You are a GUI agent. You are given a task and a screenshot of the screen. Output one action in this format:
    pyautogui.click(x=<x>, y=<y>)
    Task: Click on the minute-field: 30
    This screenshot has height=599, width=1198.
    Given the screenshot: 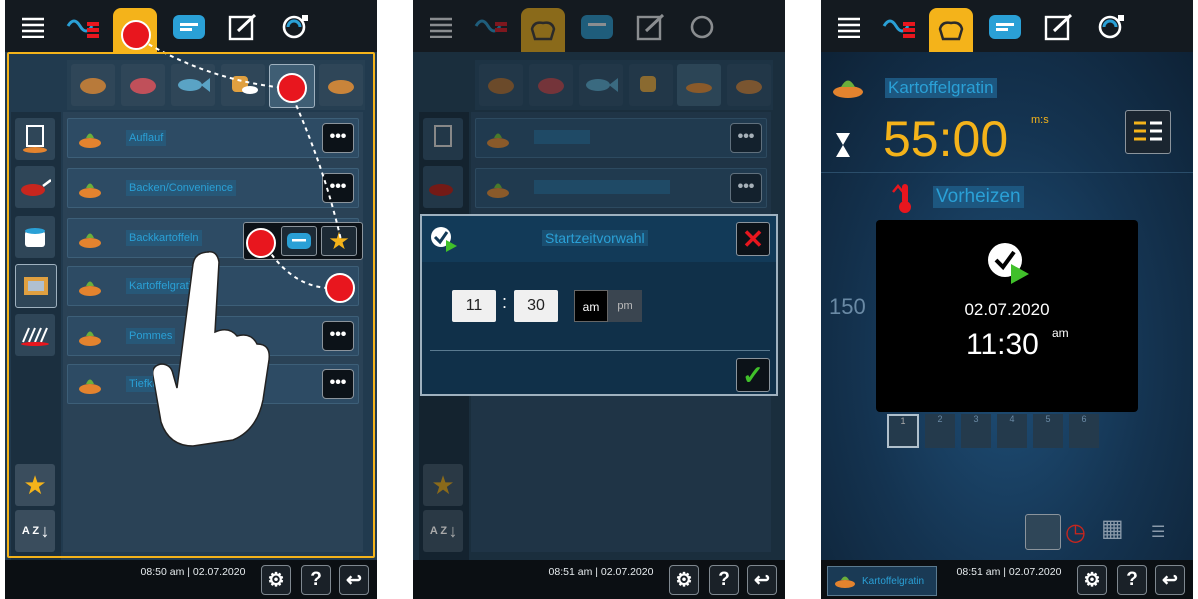 What is the action you would take?
    pyautogui.click(x=536, y=306)
    